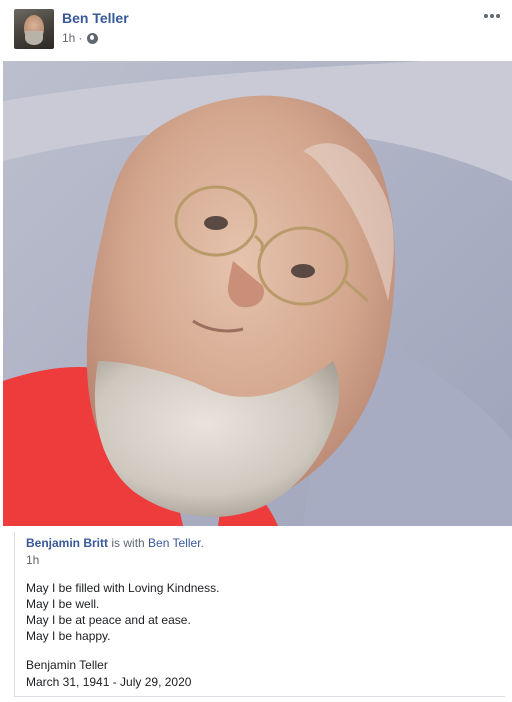 This screenshot has height=702, width=512. I want to click on signature-name: Benjamin Teller, so click(67, 665).